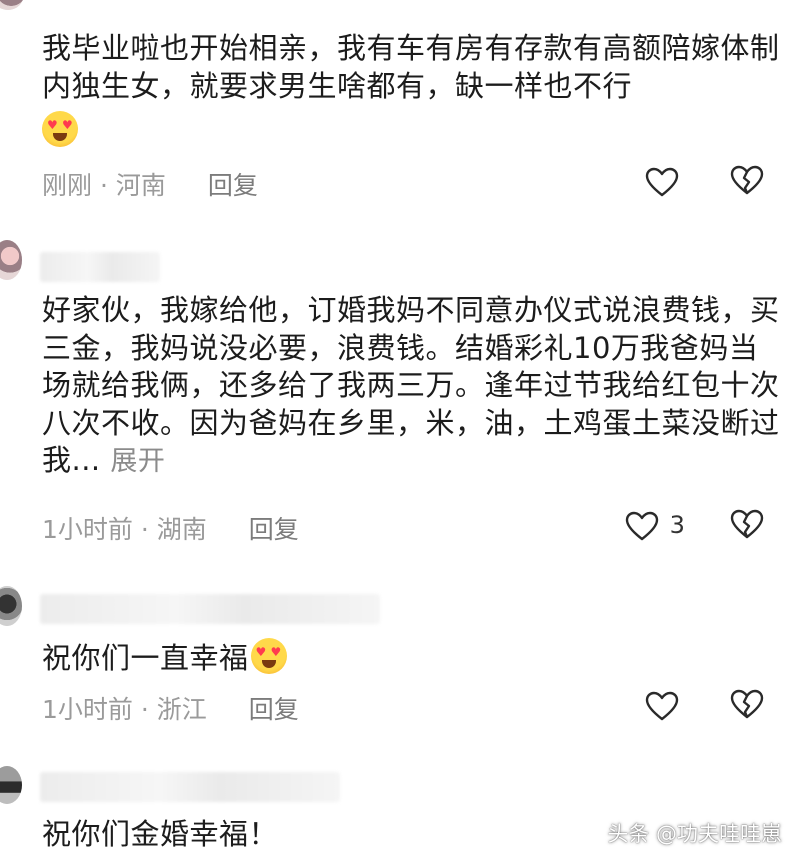  What do you see at coordinates (181, 529) in the screenshot?
I see `comment-location: 湖南` at bounding box center [181, 529].